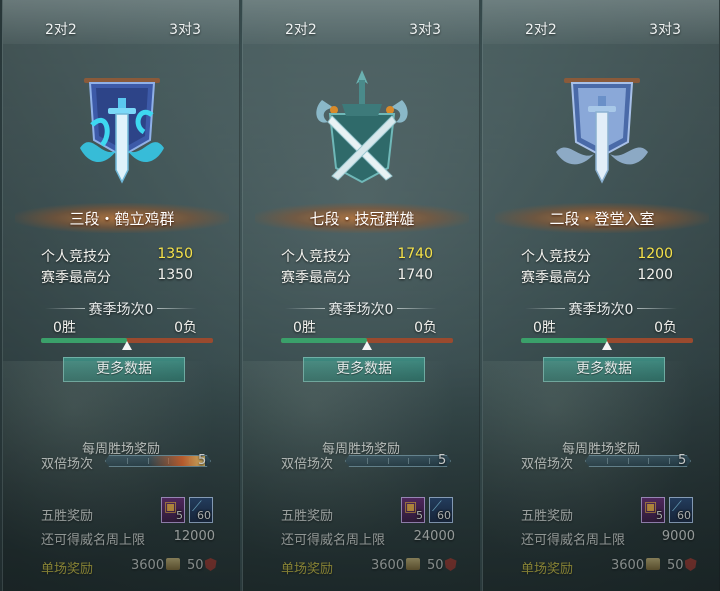  I want to click on personal-score-row: 个人竞技分 1740, so click(361, 256).